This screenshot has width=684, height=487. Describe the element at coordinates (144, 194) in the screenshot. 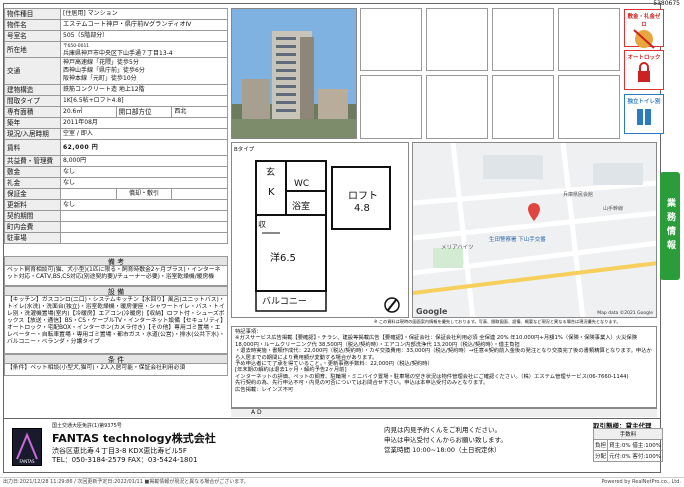

I see `spec-label: 償却・敷引` at that location.